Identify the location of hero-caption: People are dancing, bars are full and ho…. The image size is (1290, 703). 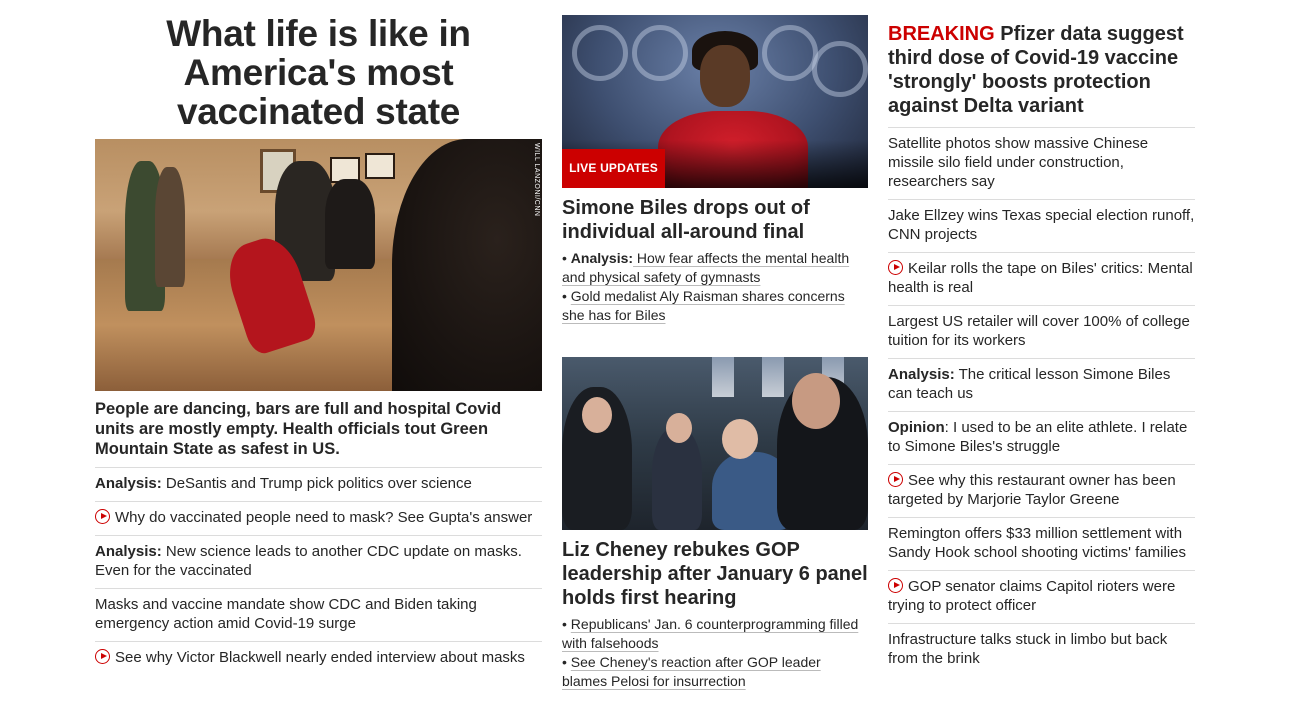
(318, 429).